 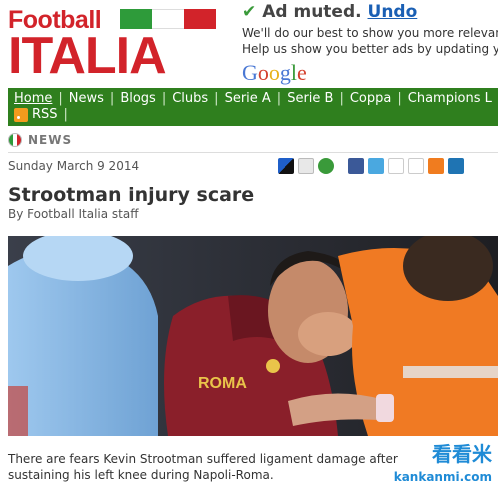 I want to click on article-title: Strootman injury scare, so click(x=131, y=195).